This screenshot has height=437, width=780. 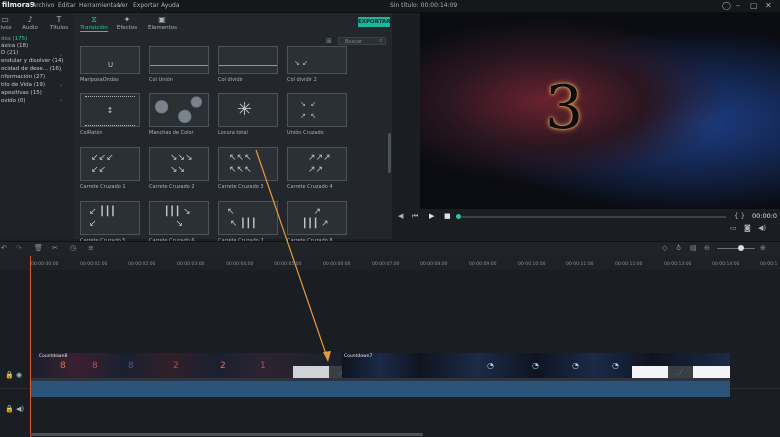 I want to click on arrow-head, so click(x=327, y=356).